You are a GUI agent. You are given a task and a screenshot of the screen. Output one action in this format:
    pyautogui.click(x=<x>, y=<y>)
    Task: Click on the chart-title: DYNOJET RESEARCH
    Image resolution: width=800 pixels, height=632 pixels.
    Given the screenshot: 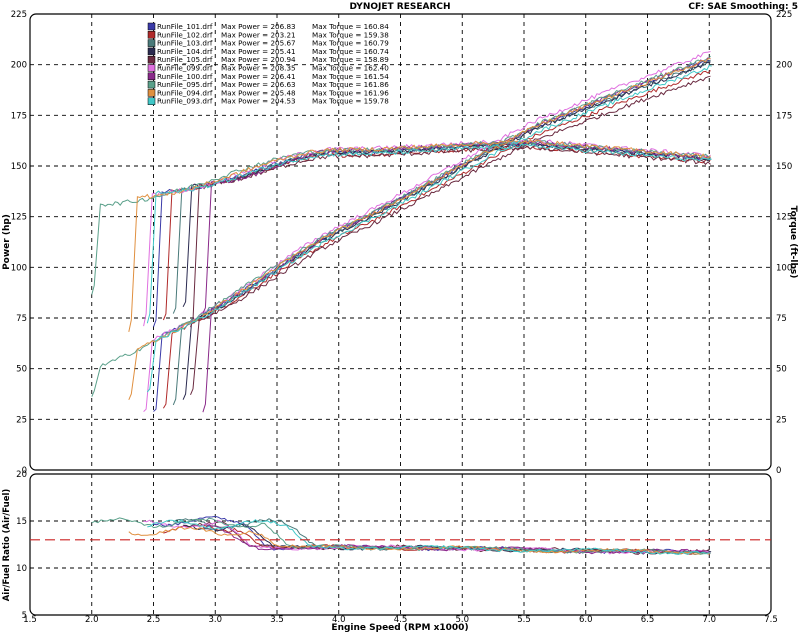 What is the action you would take?
    pyautogui.click(x=399, y=7)
    